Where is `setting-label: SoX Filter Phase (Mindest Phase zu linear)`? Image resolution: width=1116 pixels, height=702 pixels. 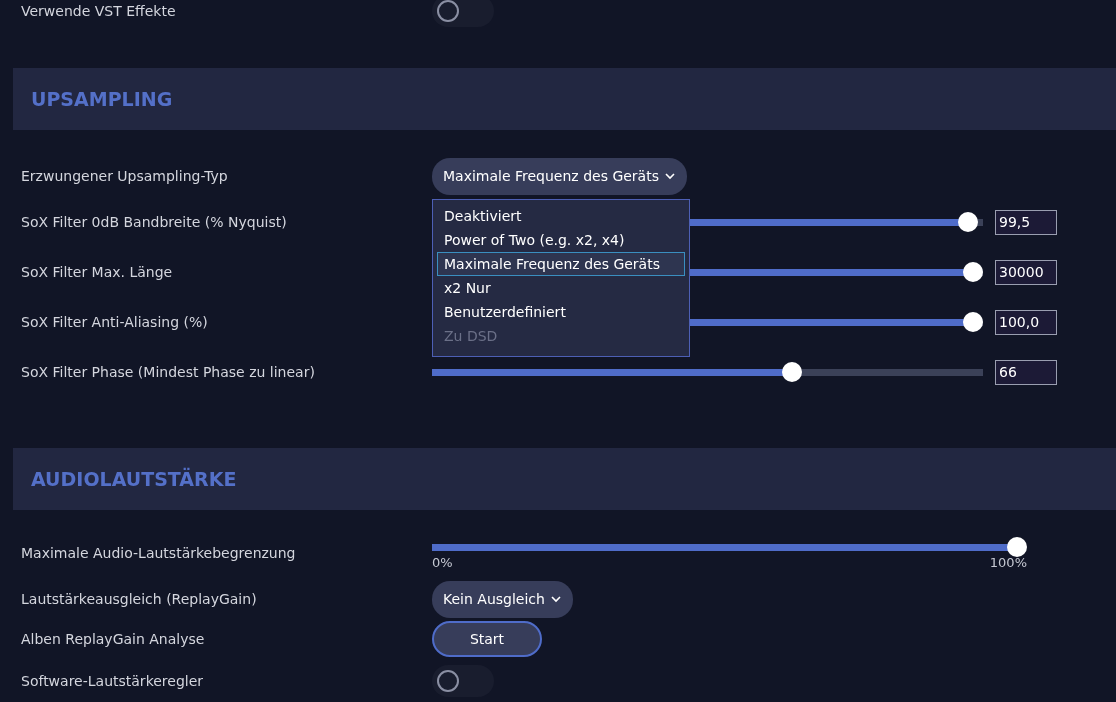 setting-label: SoX Filter Phase (Mindest Phase zu linear) is located at coordinates (168, 372).